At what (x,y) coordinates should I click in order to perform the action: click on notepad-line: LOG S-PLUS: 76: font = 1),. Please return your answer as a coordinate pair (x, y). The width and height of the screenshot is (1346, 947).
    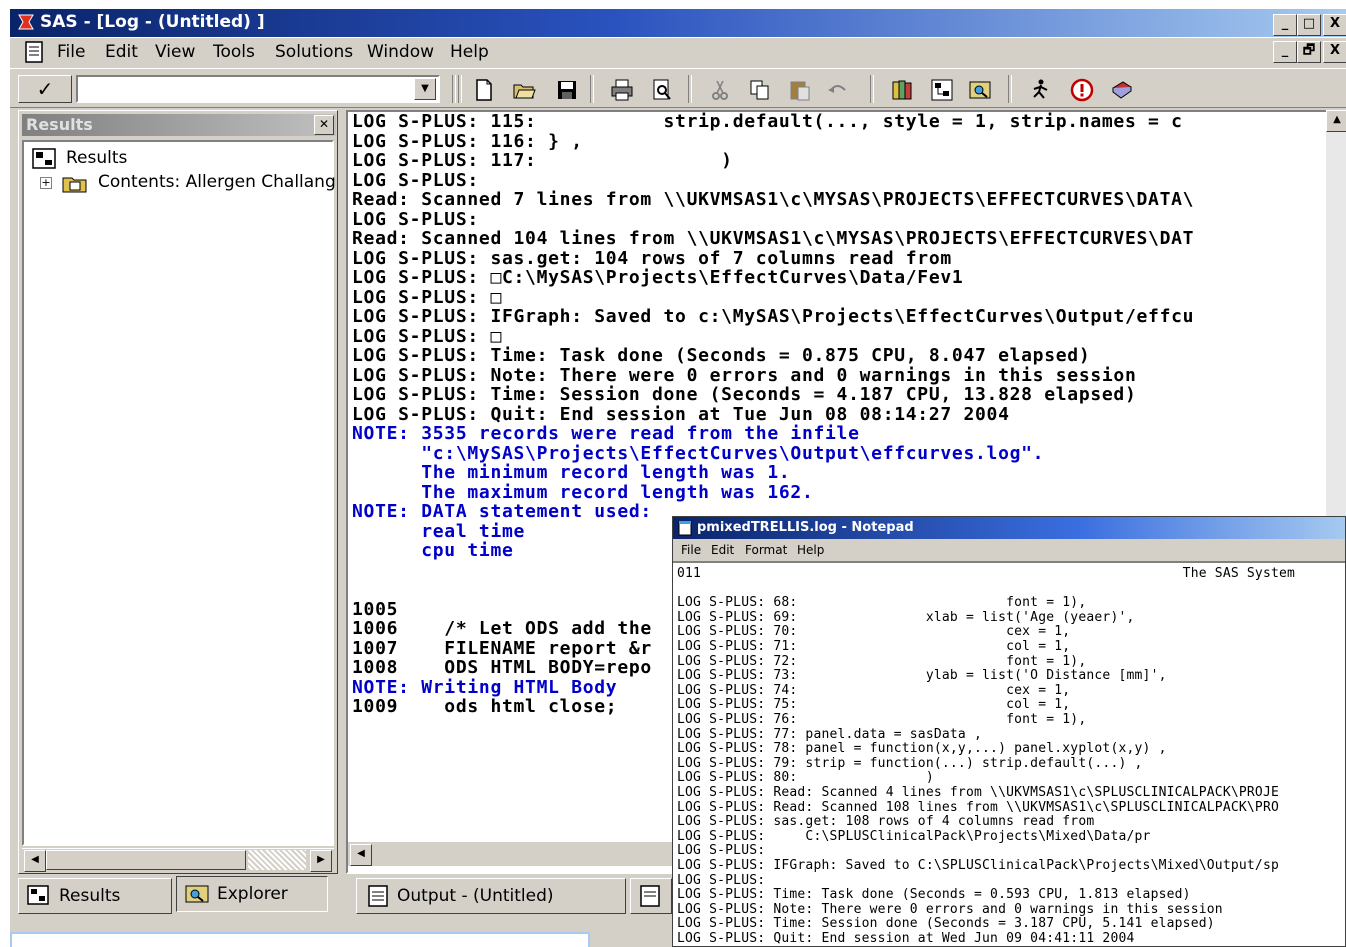
    Looking at the image, I should click on (882, 719).